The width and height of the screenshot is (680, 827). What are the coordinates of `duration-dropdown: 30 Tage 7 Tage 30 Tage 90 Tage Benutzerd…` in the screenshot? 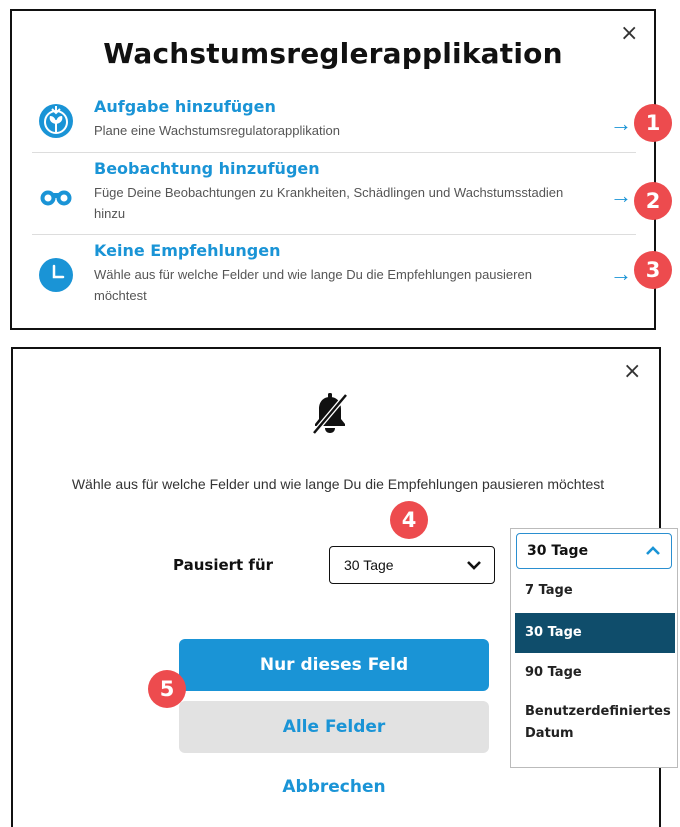 It's located at (594, 648).